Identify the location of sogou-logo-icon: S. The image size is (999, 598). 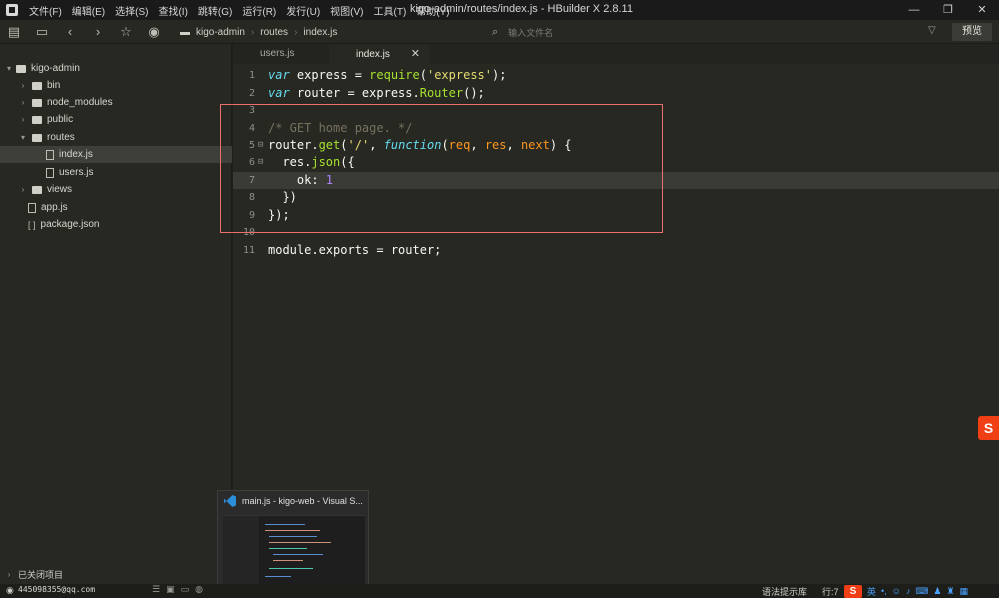
(853, 591).